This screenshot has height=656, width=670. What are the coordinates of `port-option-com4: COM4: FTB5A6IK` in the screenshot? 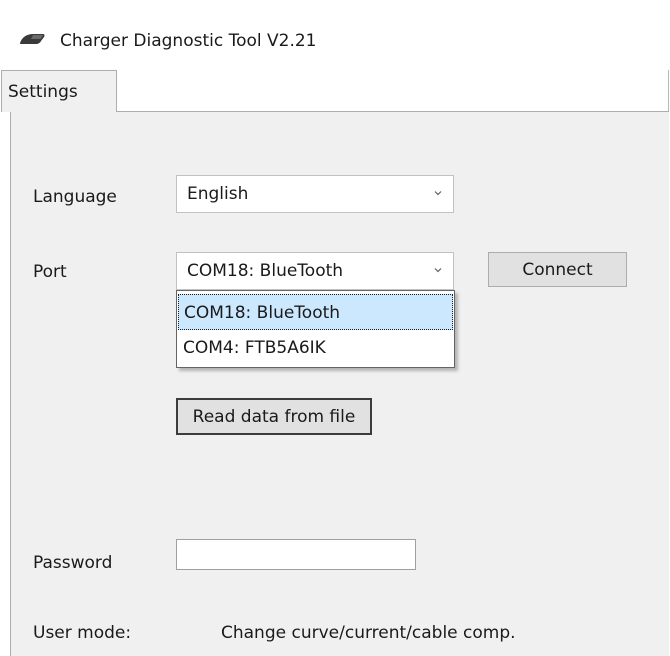 It's located at (315, 348).